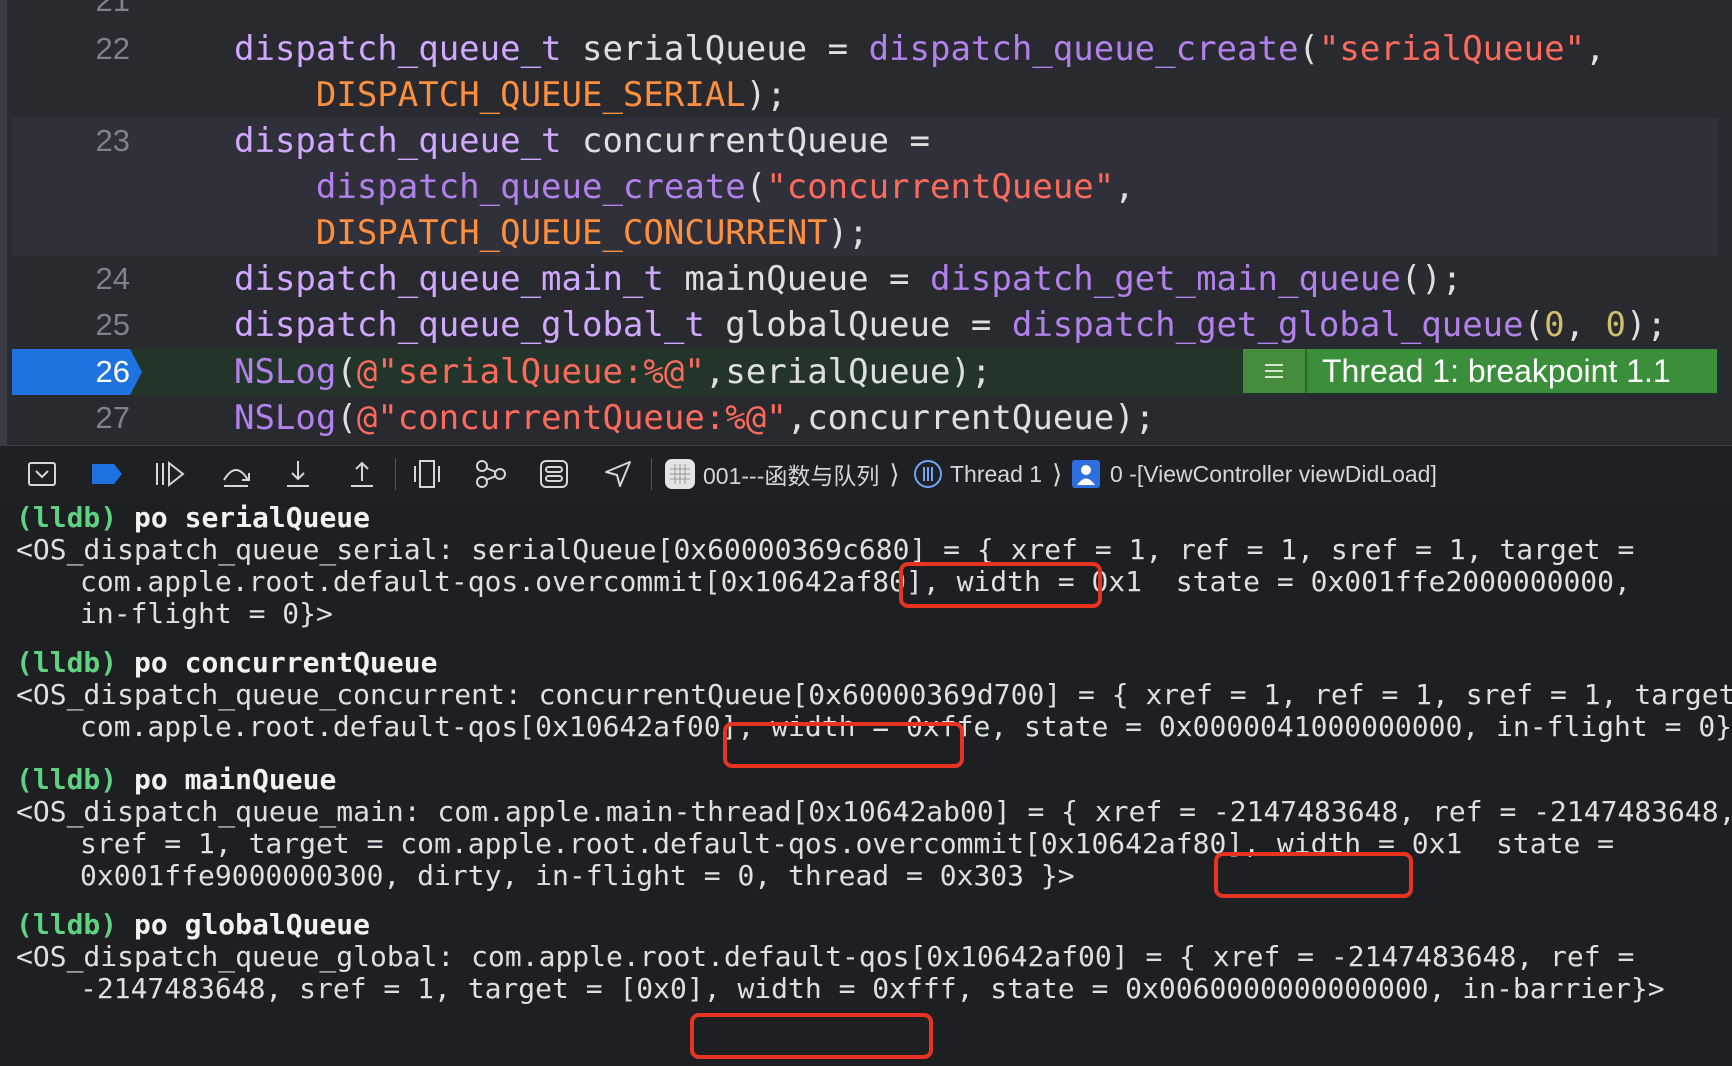 This screenshot has height=1066, width=1732. I want to click on code-token: concurrentQueue =, so click(745, 141).